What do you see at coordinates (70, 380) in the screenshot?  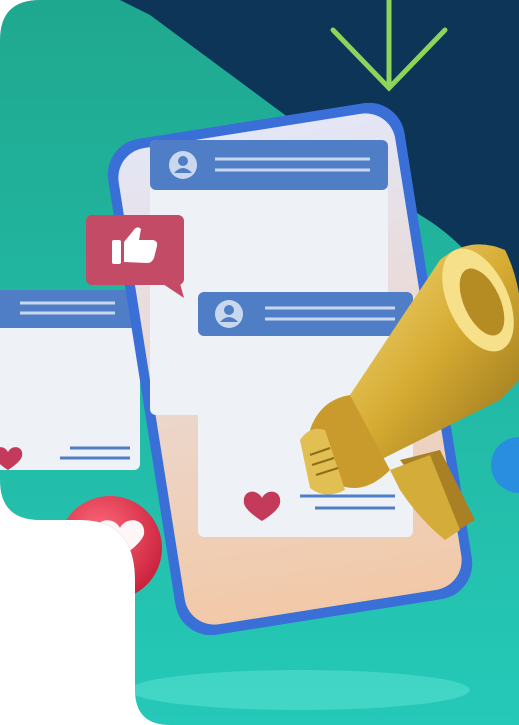 I see `left-post-card` at bounding box center [70, 380].